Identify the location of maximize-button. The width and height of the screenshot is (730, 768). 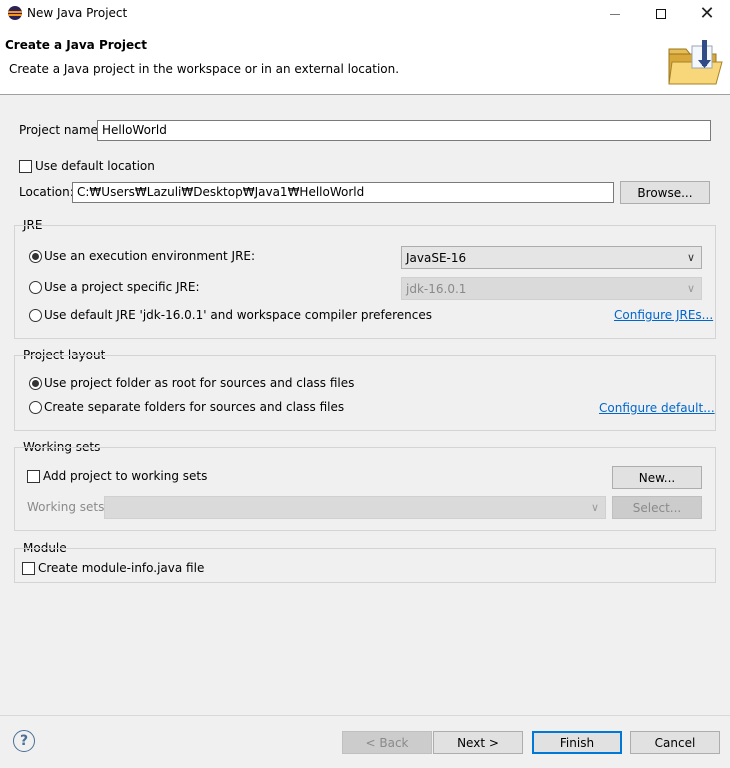
(661, 14).